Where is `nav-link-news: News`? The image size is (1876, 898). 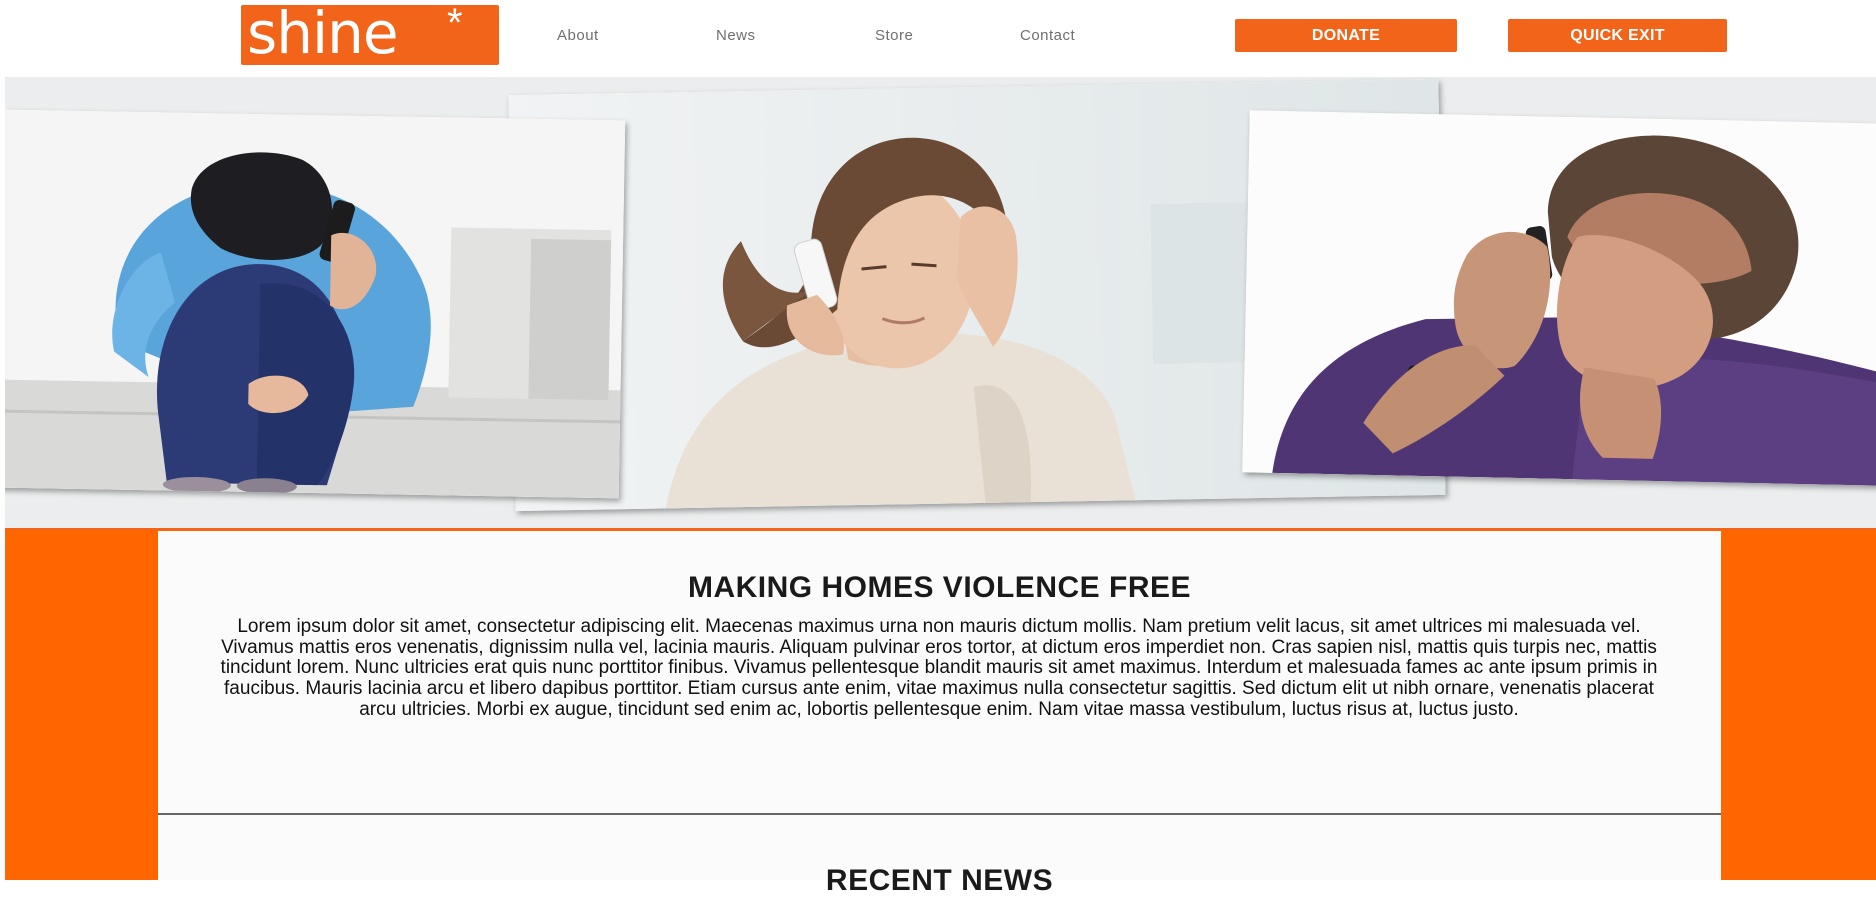
nav-link-news: News is located at coordinates (736, 35).